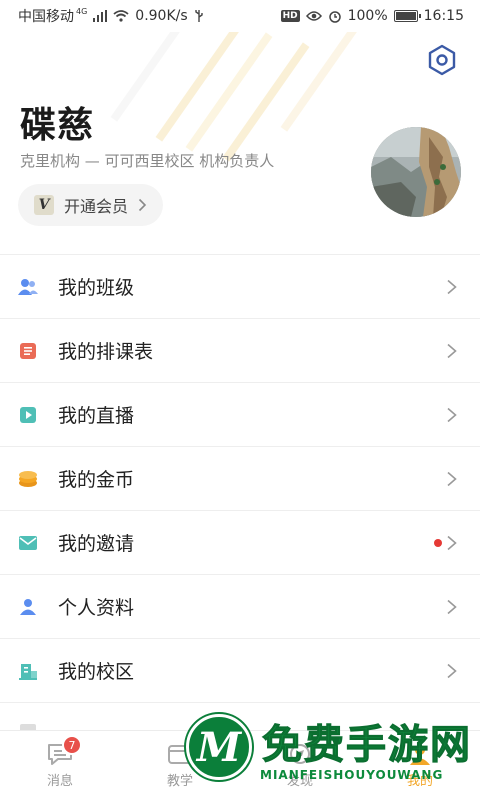 This screenshot has width=480, height=800. I want to click on menu-item-label: 个人资料, so click(96, 608).